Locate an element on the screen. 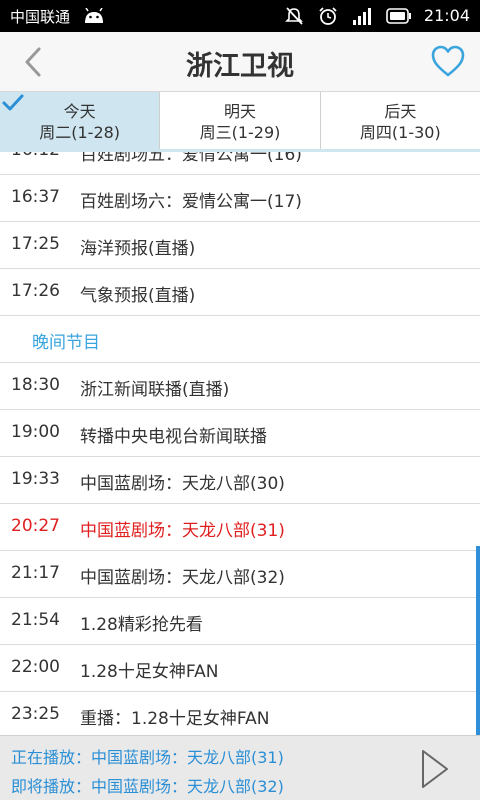 This screenshot has width=480, height=800. list-item: 22:00 1.28十足女神FAN is located at coordinates (240, 668).